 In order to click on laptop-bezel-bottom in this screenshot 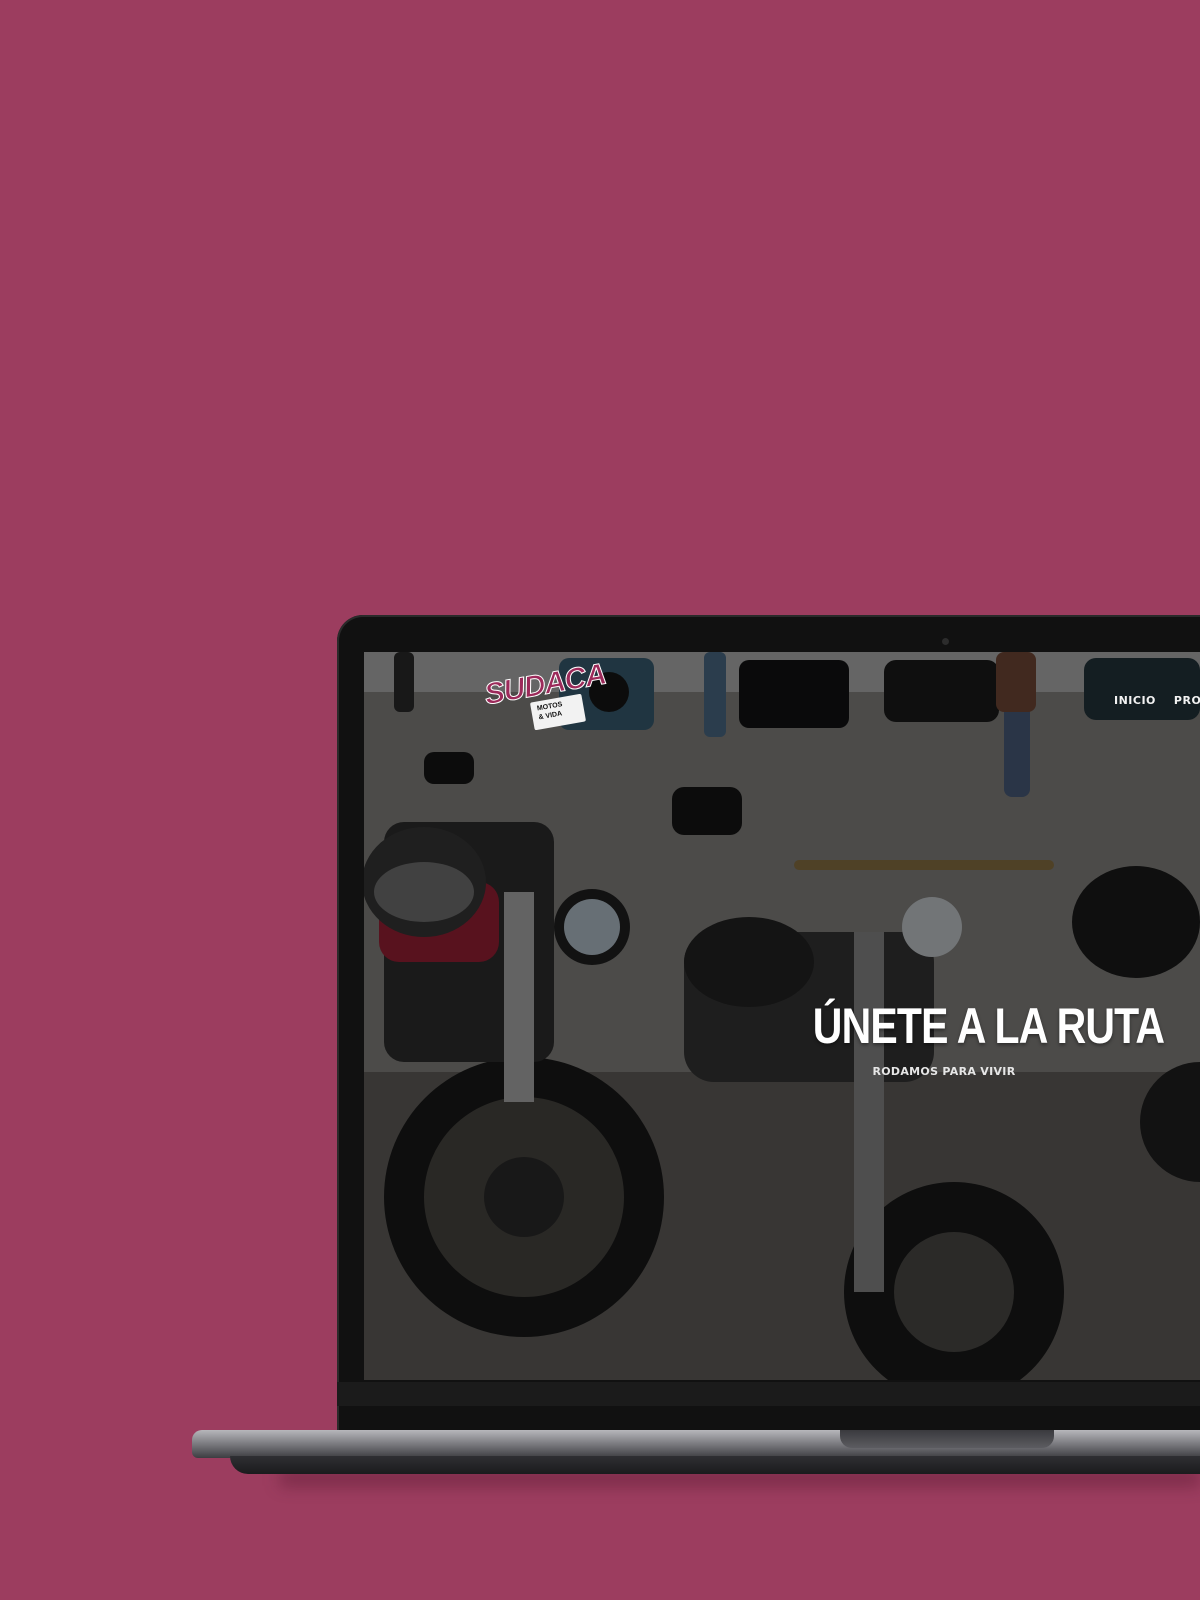, I will do `click(768, 1394)`.